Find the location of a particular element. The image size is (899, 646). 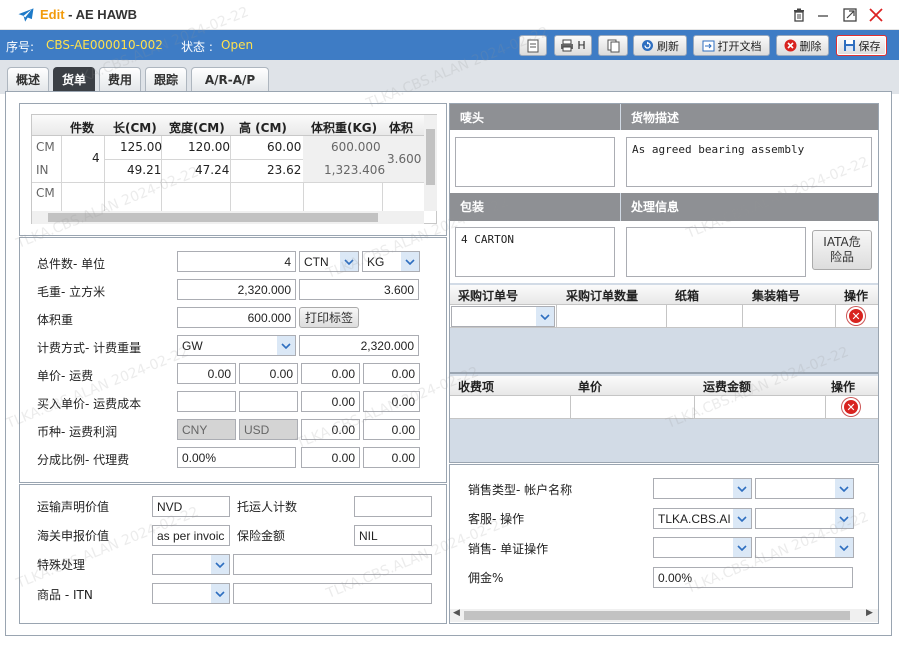

commission-label: 佣金% is located at coordinates (486, 578).